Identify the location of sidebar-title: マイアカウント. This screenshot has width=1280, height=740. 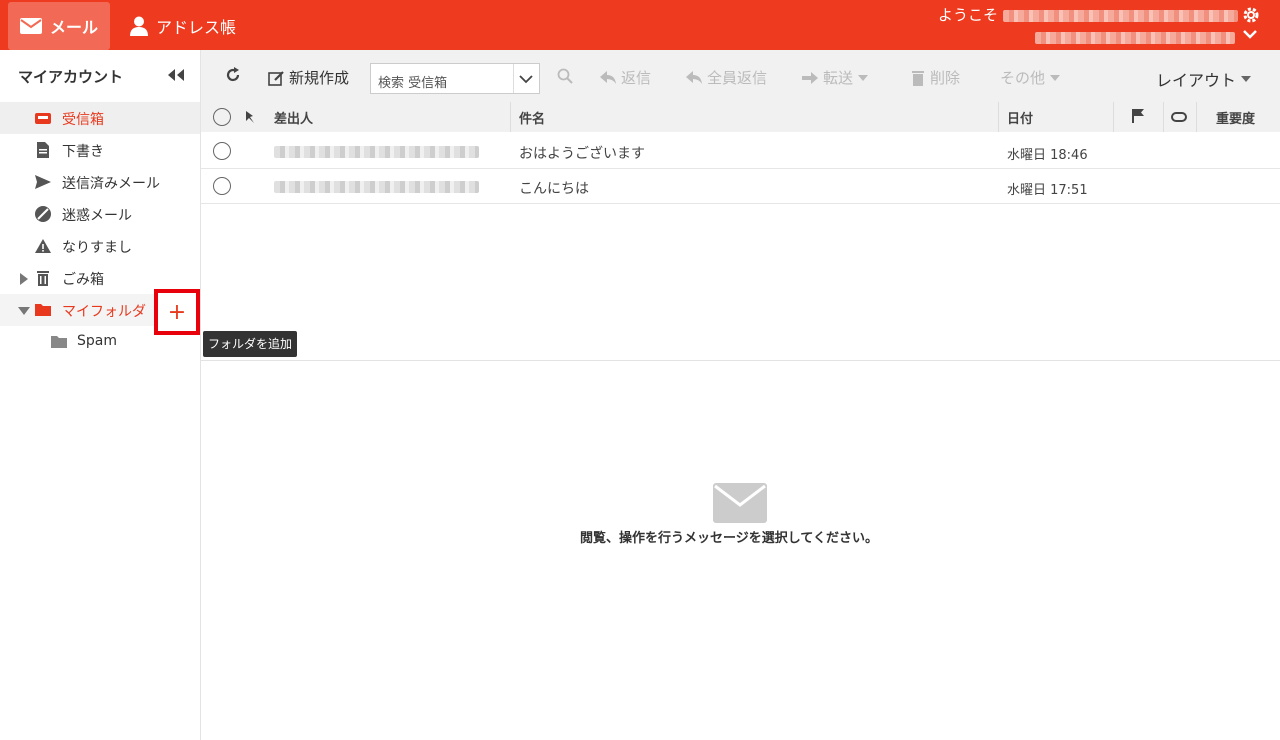
(71, 77).